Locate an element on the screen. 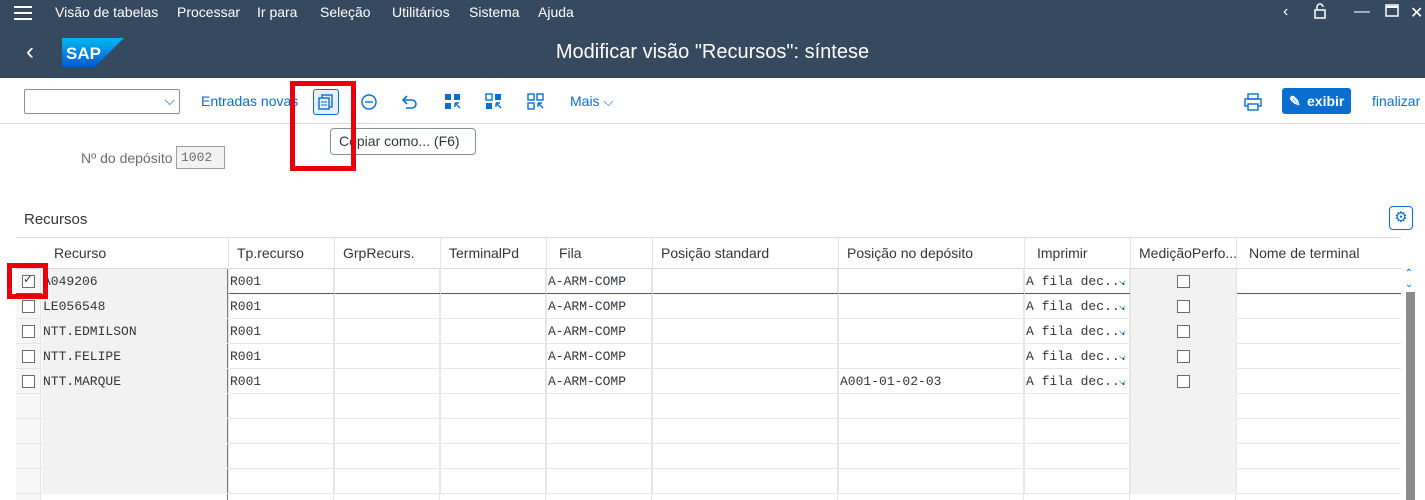 The image size is (1425, 500). menu-selecao: Seleção is located at coordinates (345, 12).